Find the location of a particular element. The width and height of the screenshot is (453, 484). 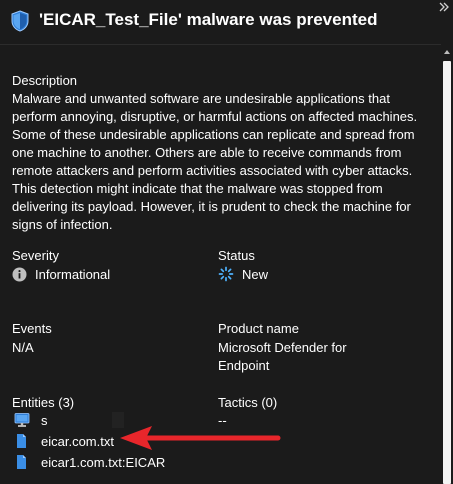

severity-value: Informational is located at coordinates (73, 274).